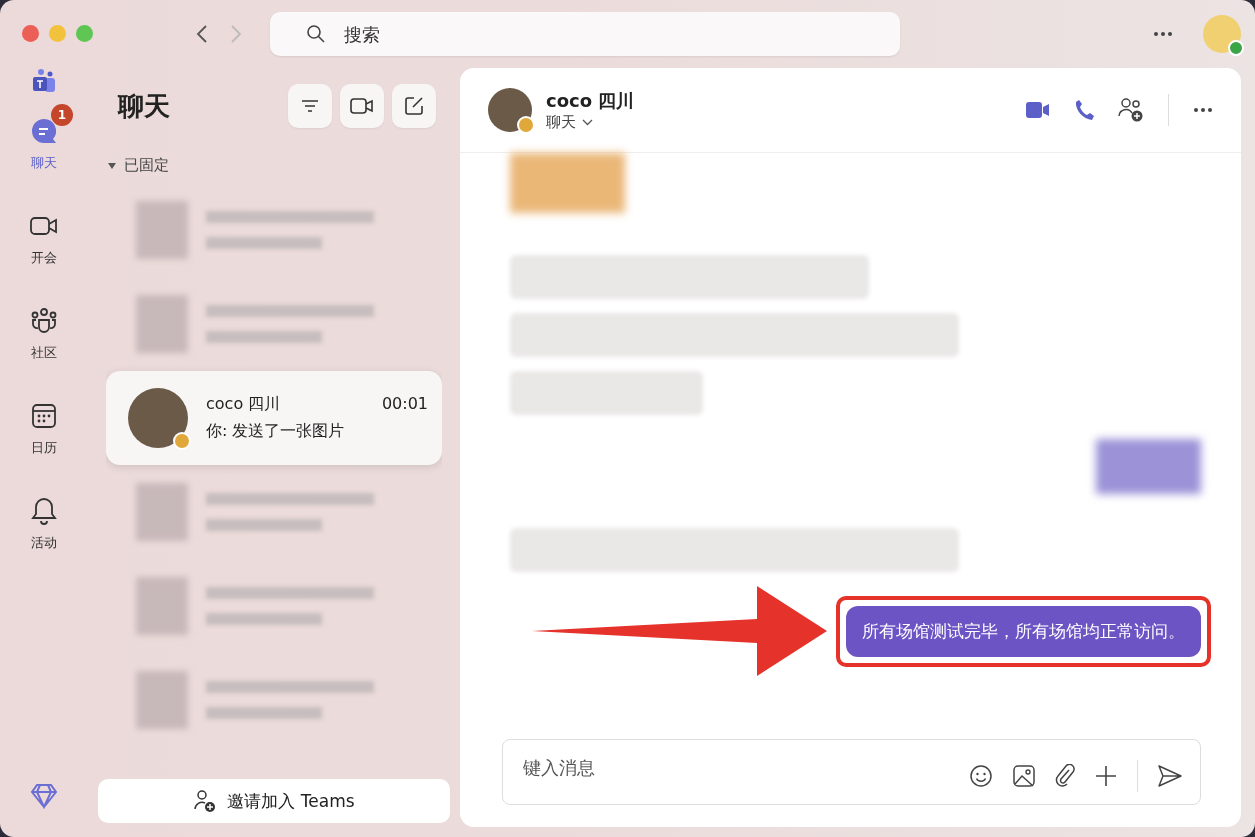 The image size is (1255, 837). Describe the element at coordinates (1236, 48) in the screenshot. I see `available-status-icon` at that location.